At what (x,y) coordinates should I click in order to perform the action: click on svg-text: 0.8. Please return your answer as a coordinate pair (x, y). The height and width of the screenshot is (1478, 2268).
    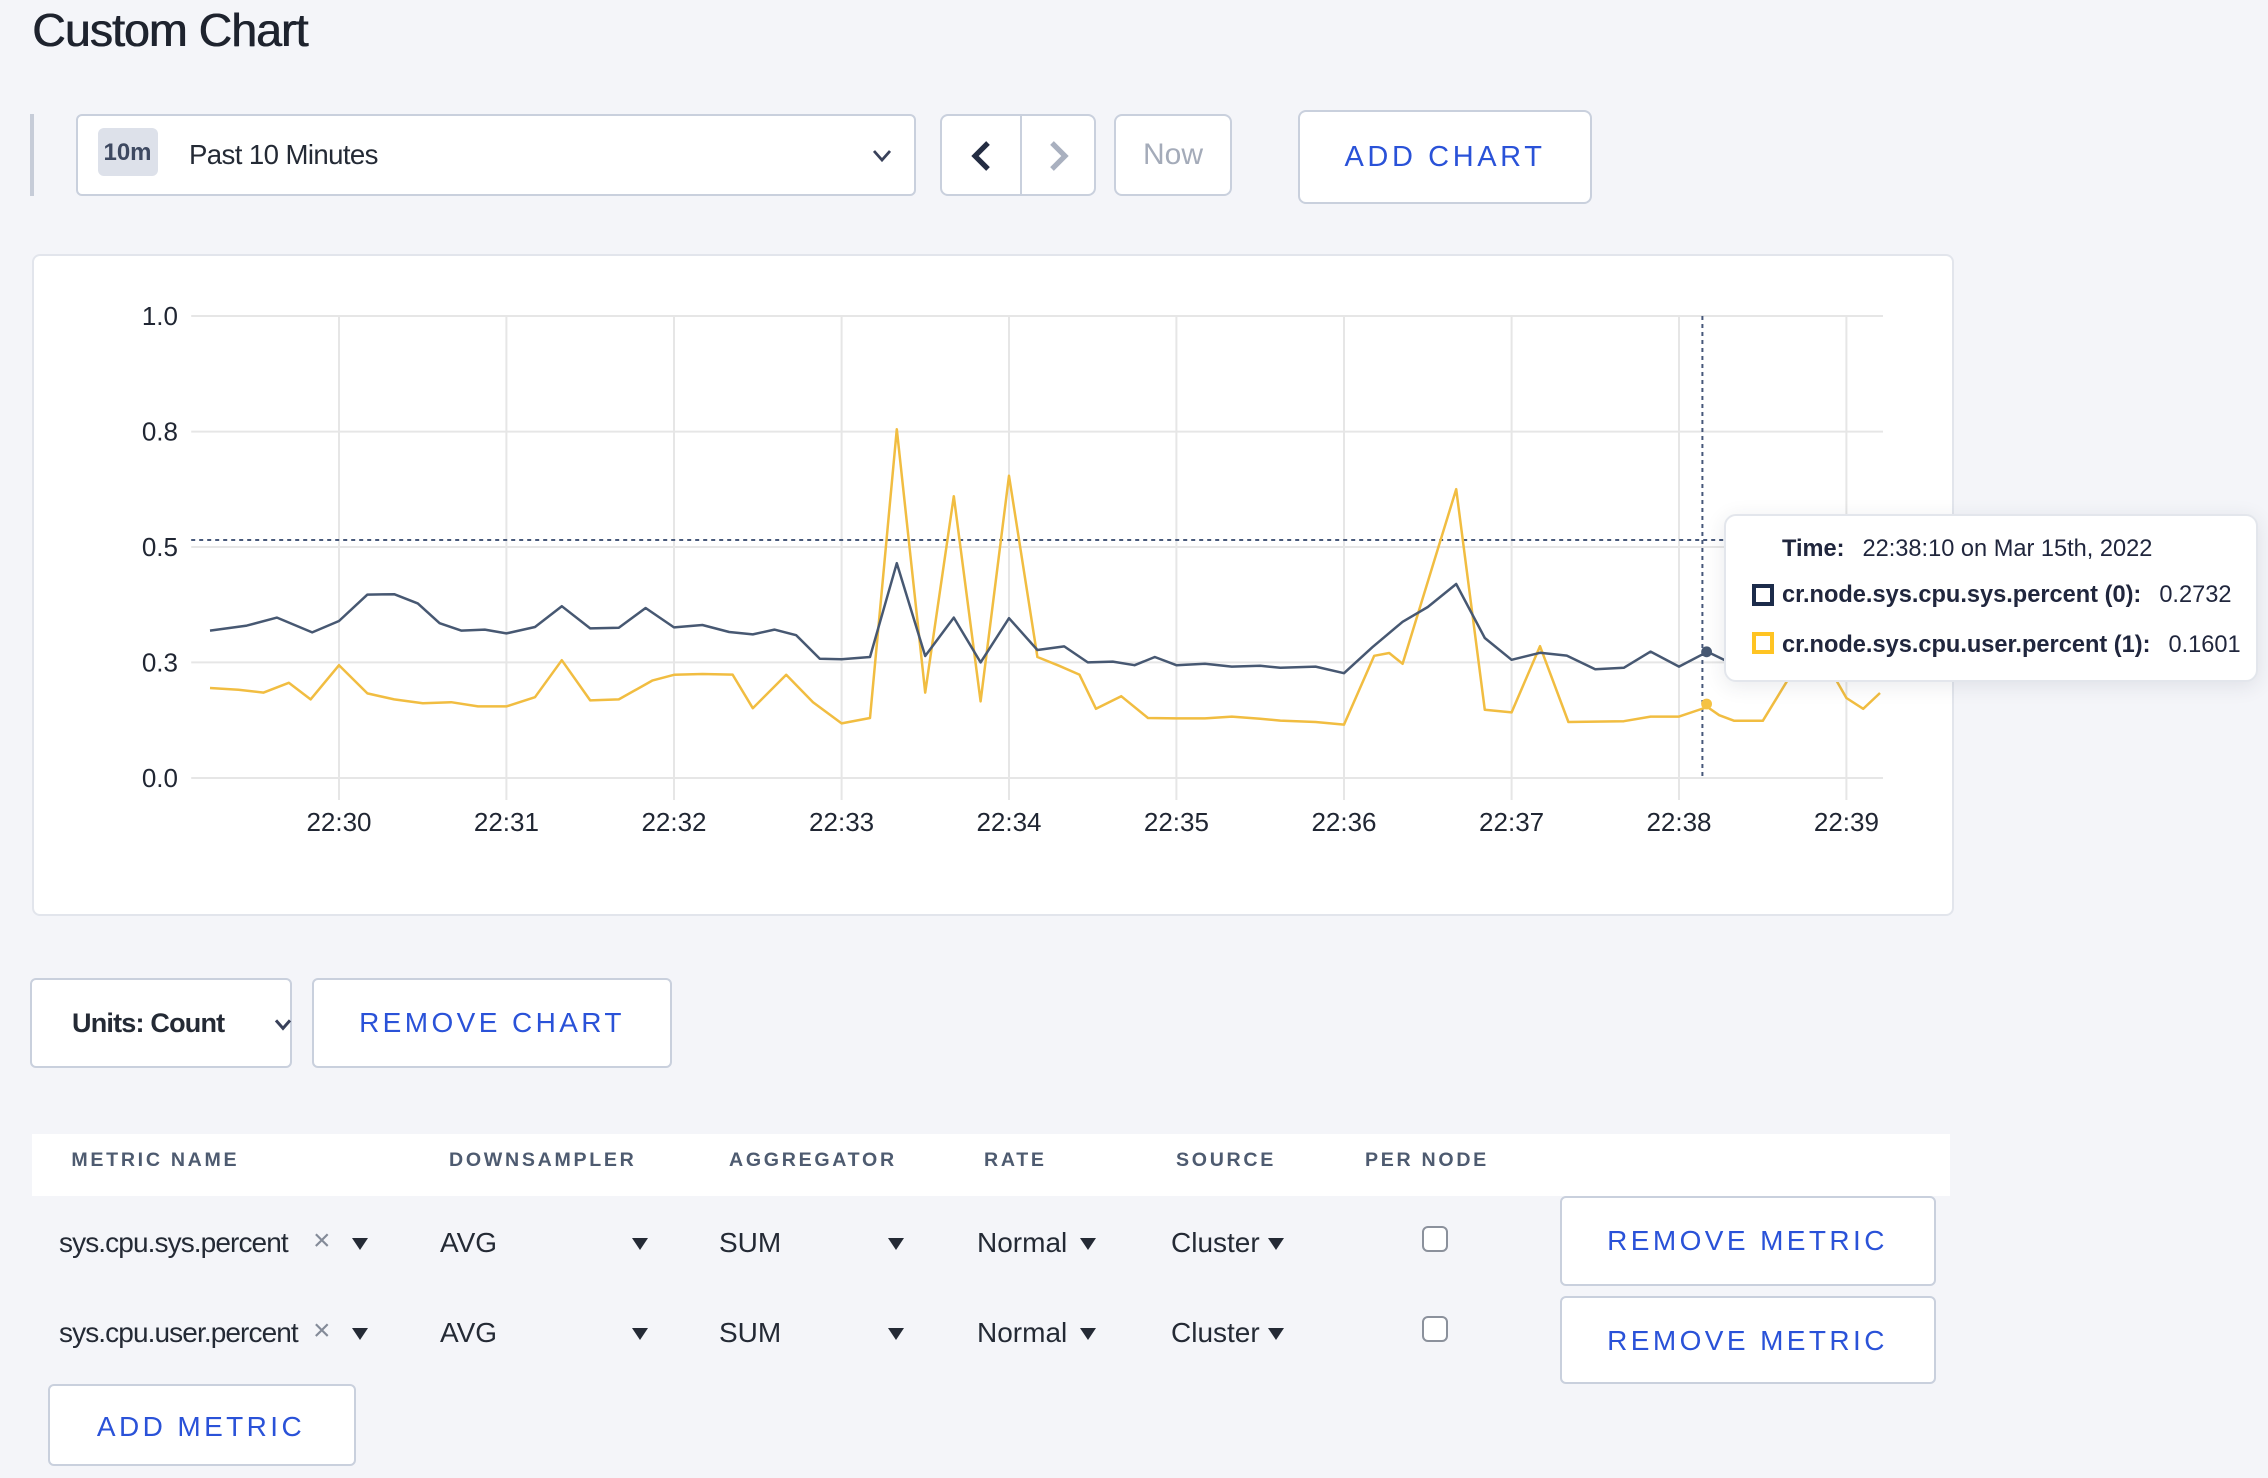
    Looking at the image, I should click on (160, 431).